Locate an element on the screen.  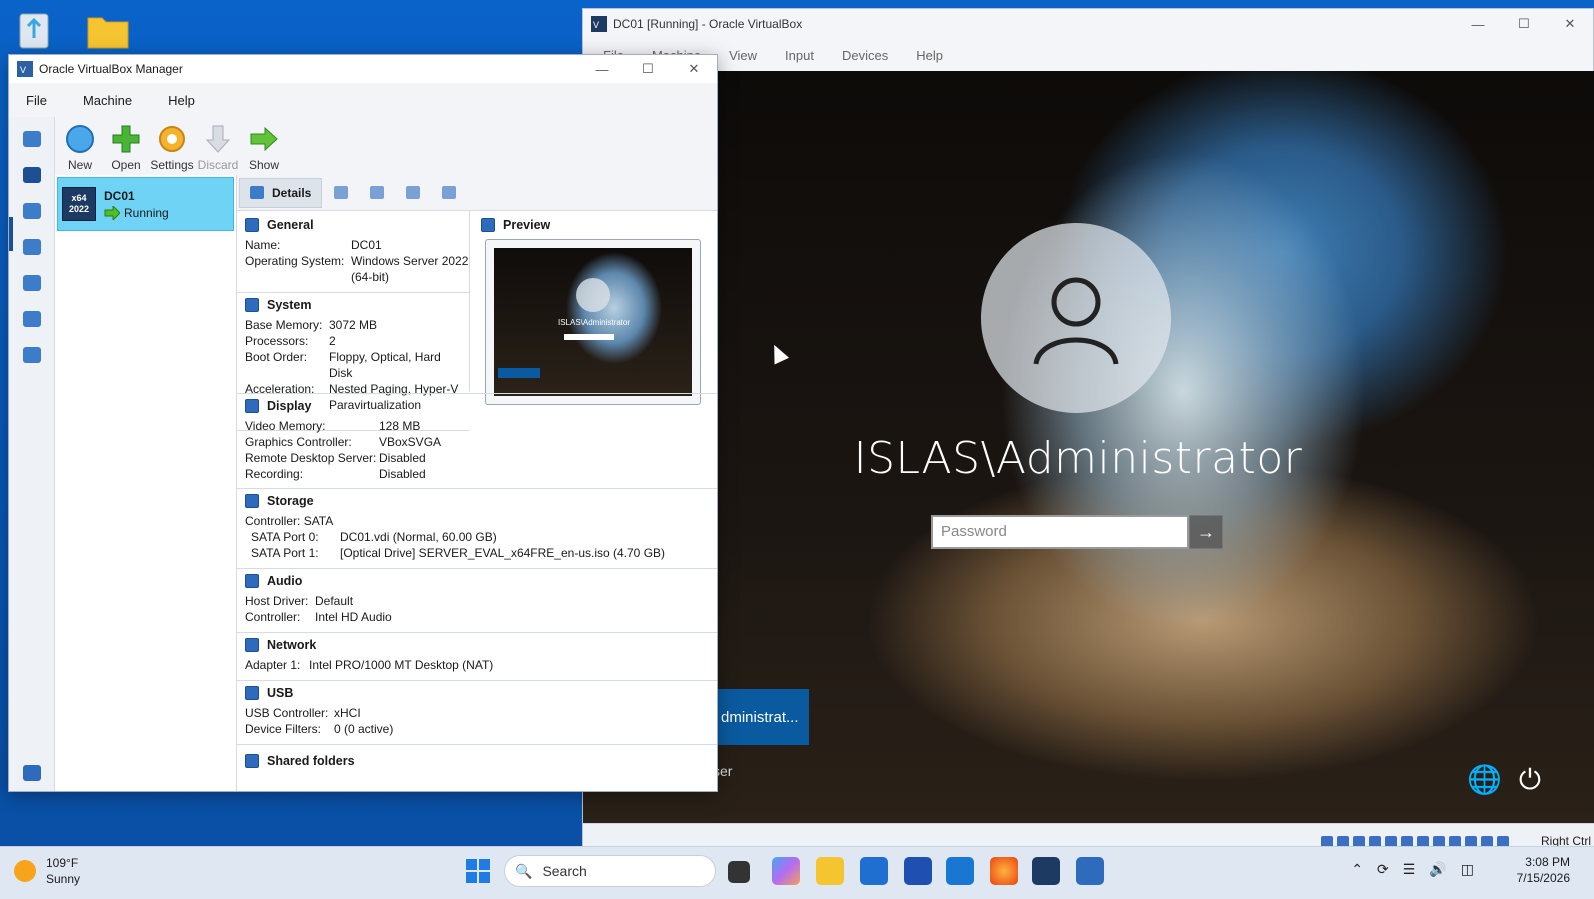
new-label: New is located at coordinates (79, 165).